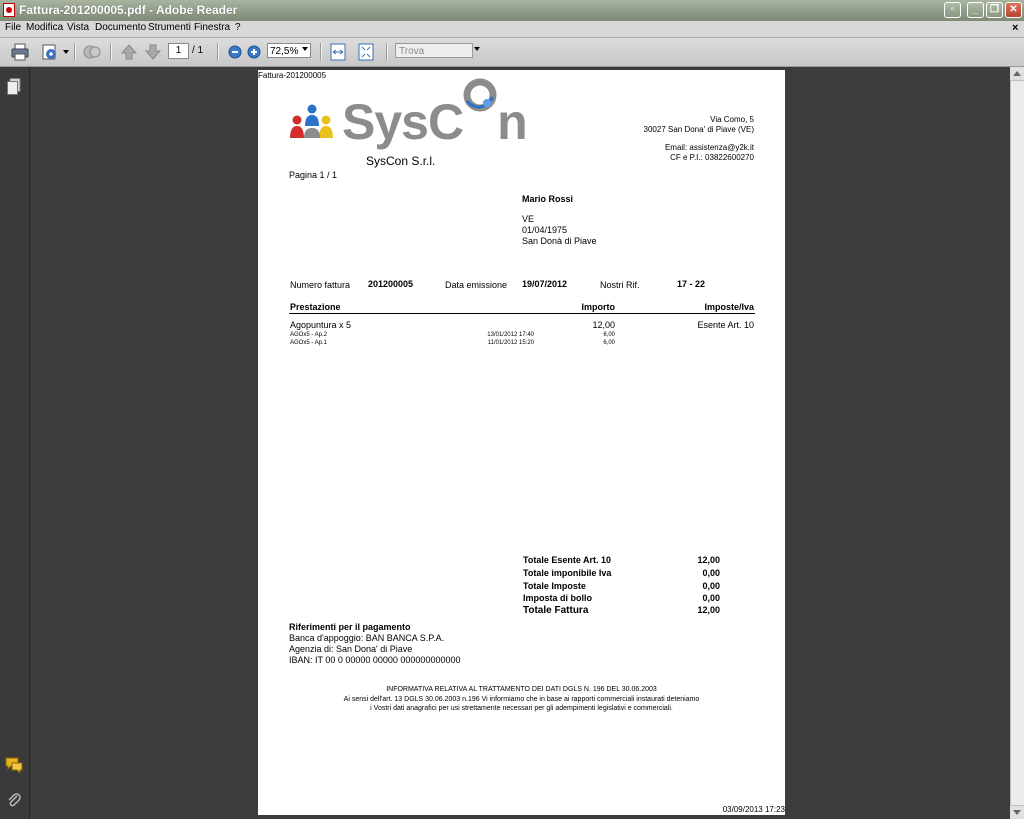 This screenshot has width=1024, height=819. What do you see at coordinates (15, 443) in the screenshot?
I see `navigation-pane` at bounding box center [15, 443].